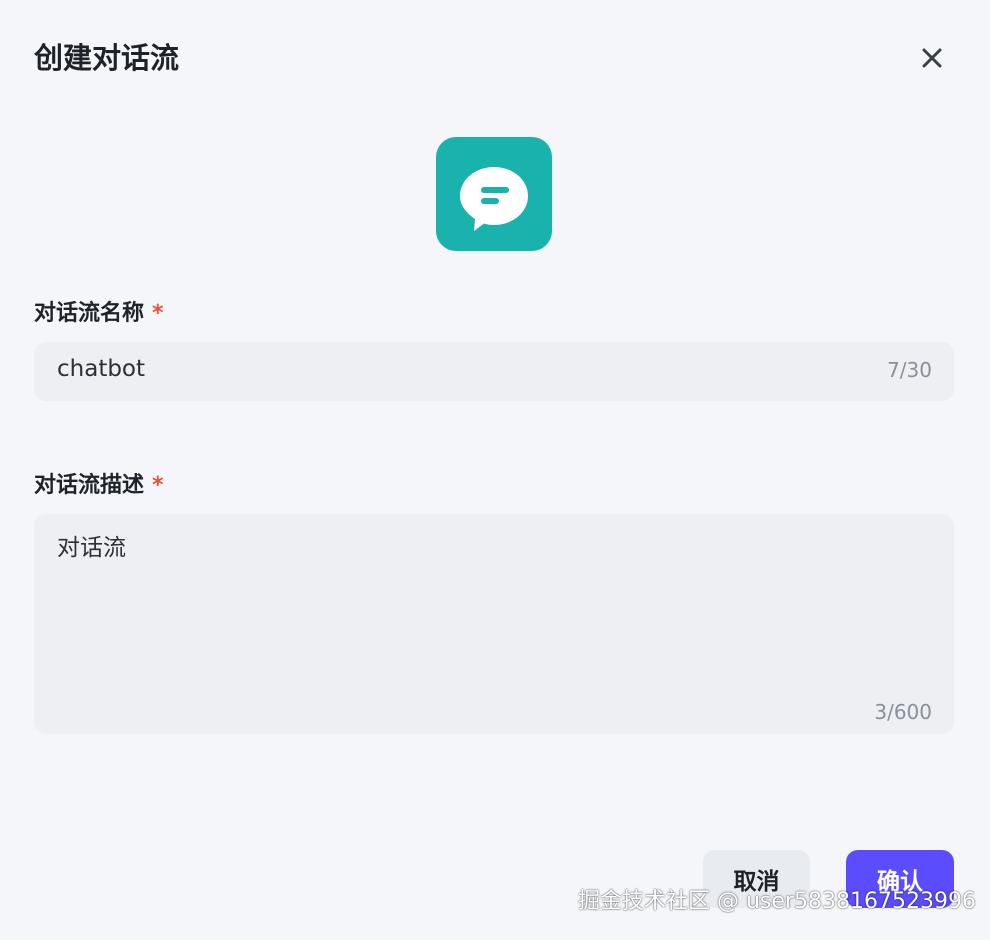 This screenshot has height=940, width=990. What do you see at coordinates (89, 313) in the screenshot?
I see `name-label-text: 对话流名称` at bounding box center [89, 313].